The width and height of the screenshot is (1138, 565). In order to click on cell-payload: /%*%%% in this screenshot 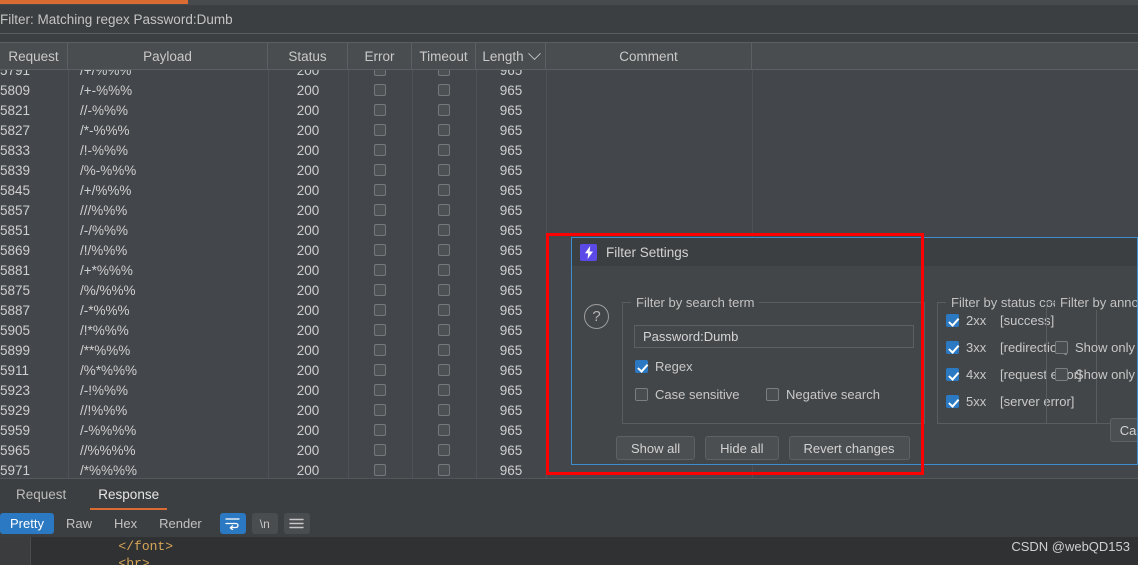, I will do `click(109, 370)`.